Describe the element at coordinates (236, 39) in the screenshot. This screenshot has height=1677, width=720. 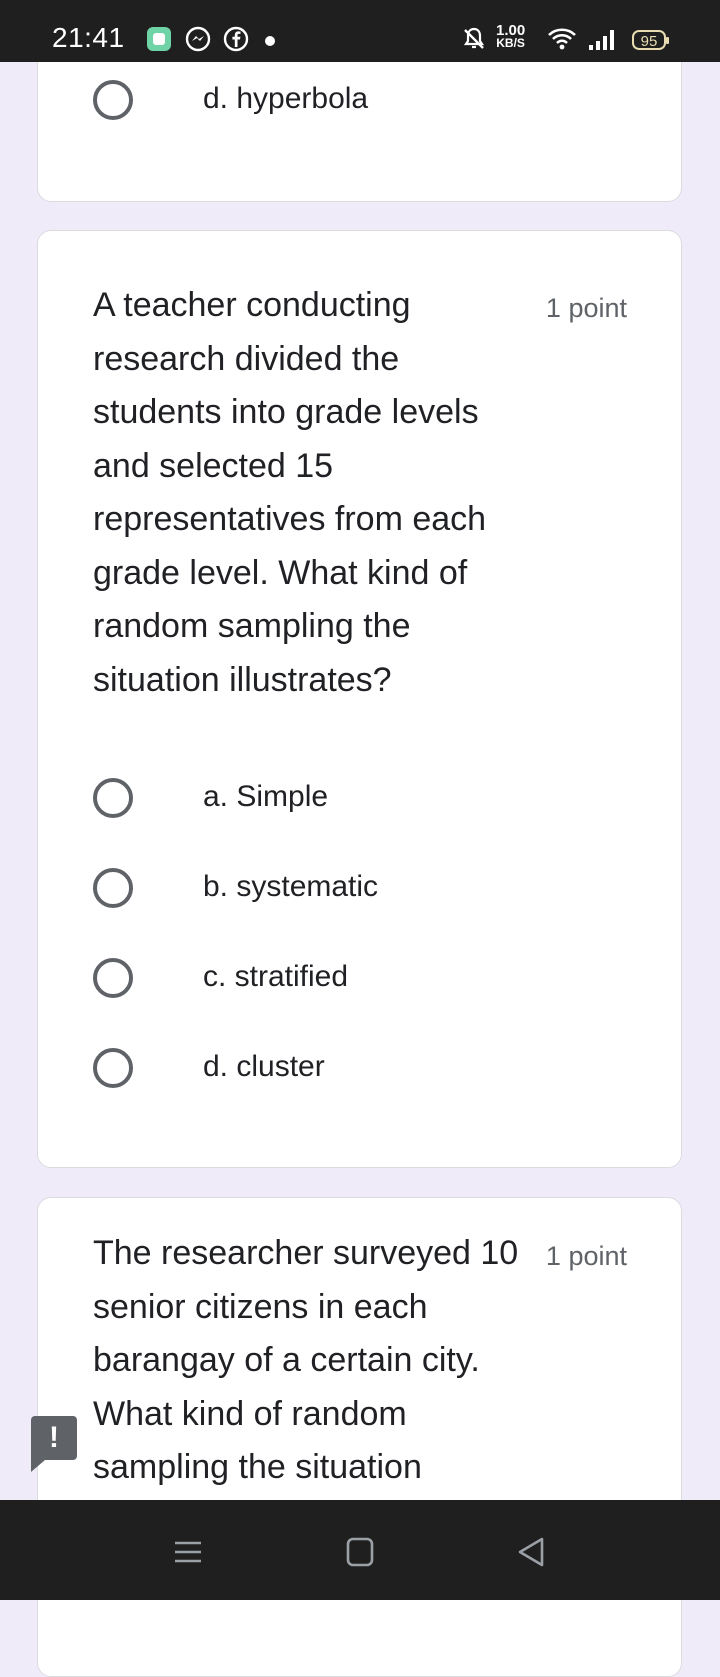
I see `facebook-icon` at that location.